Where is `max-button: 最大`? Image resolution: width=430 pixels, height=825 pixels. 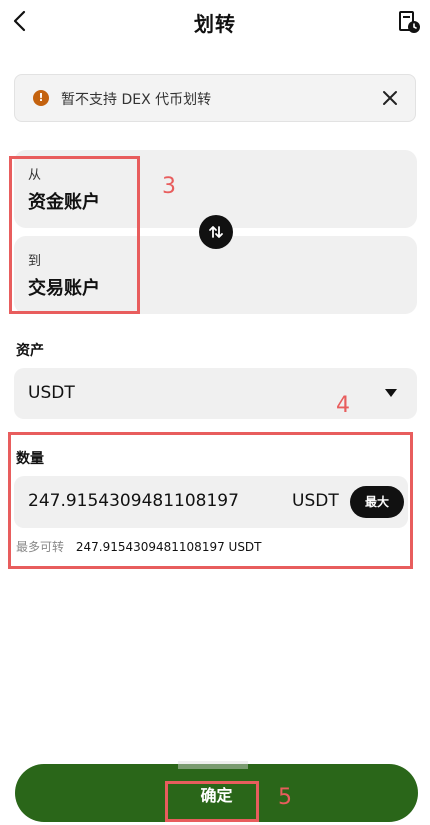 max-button: 最大 is located at coordinates (377, 502).